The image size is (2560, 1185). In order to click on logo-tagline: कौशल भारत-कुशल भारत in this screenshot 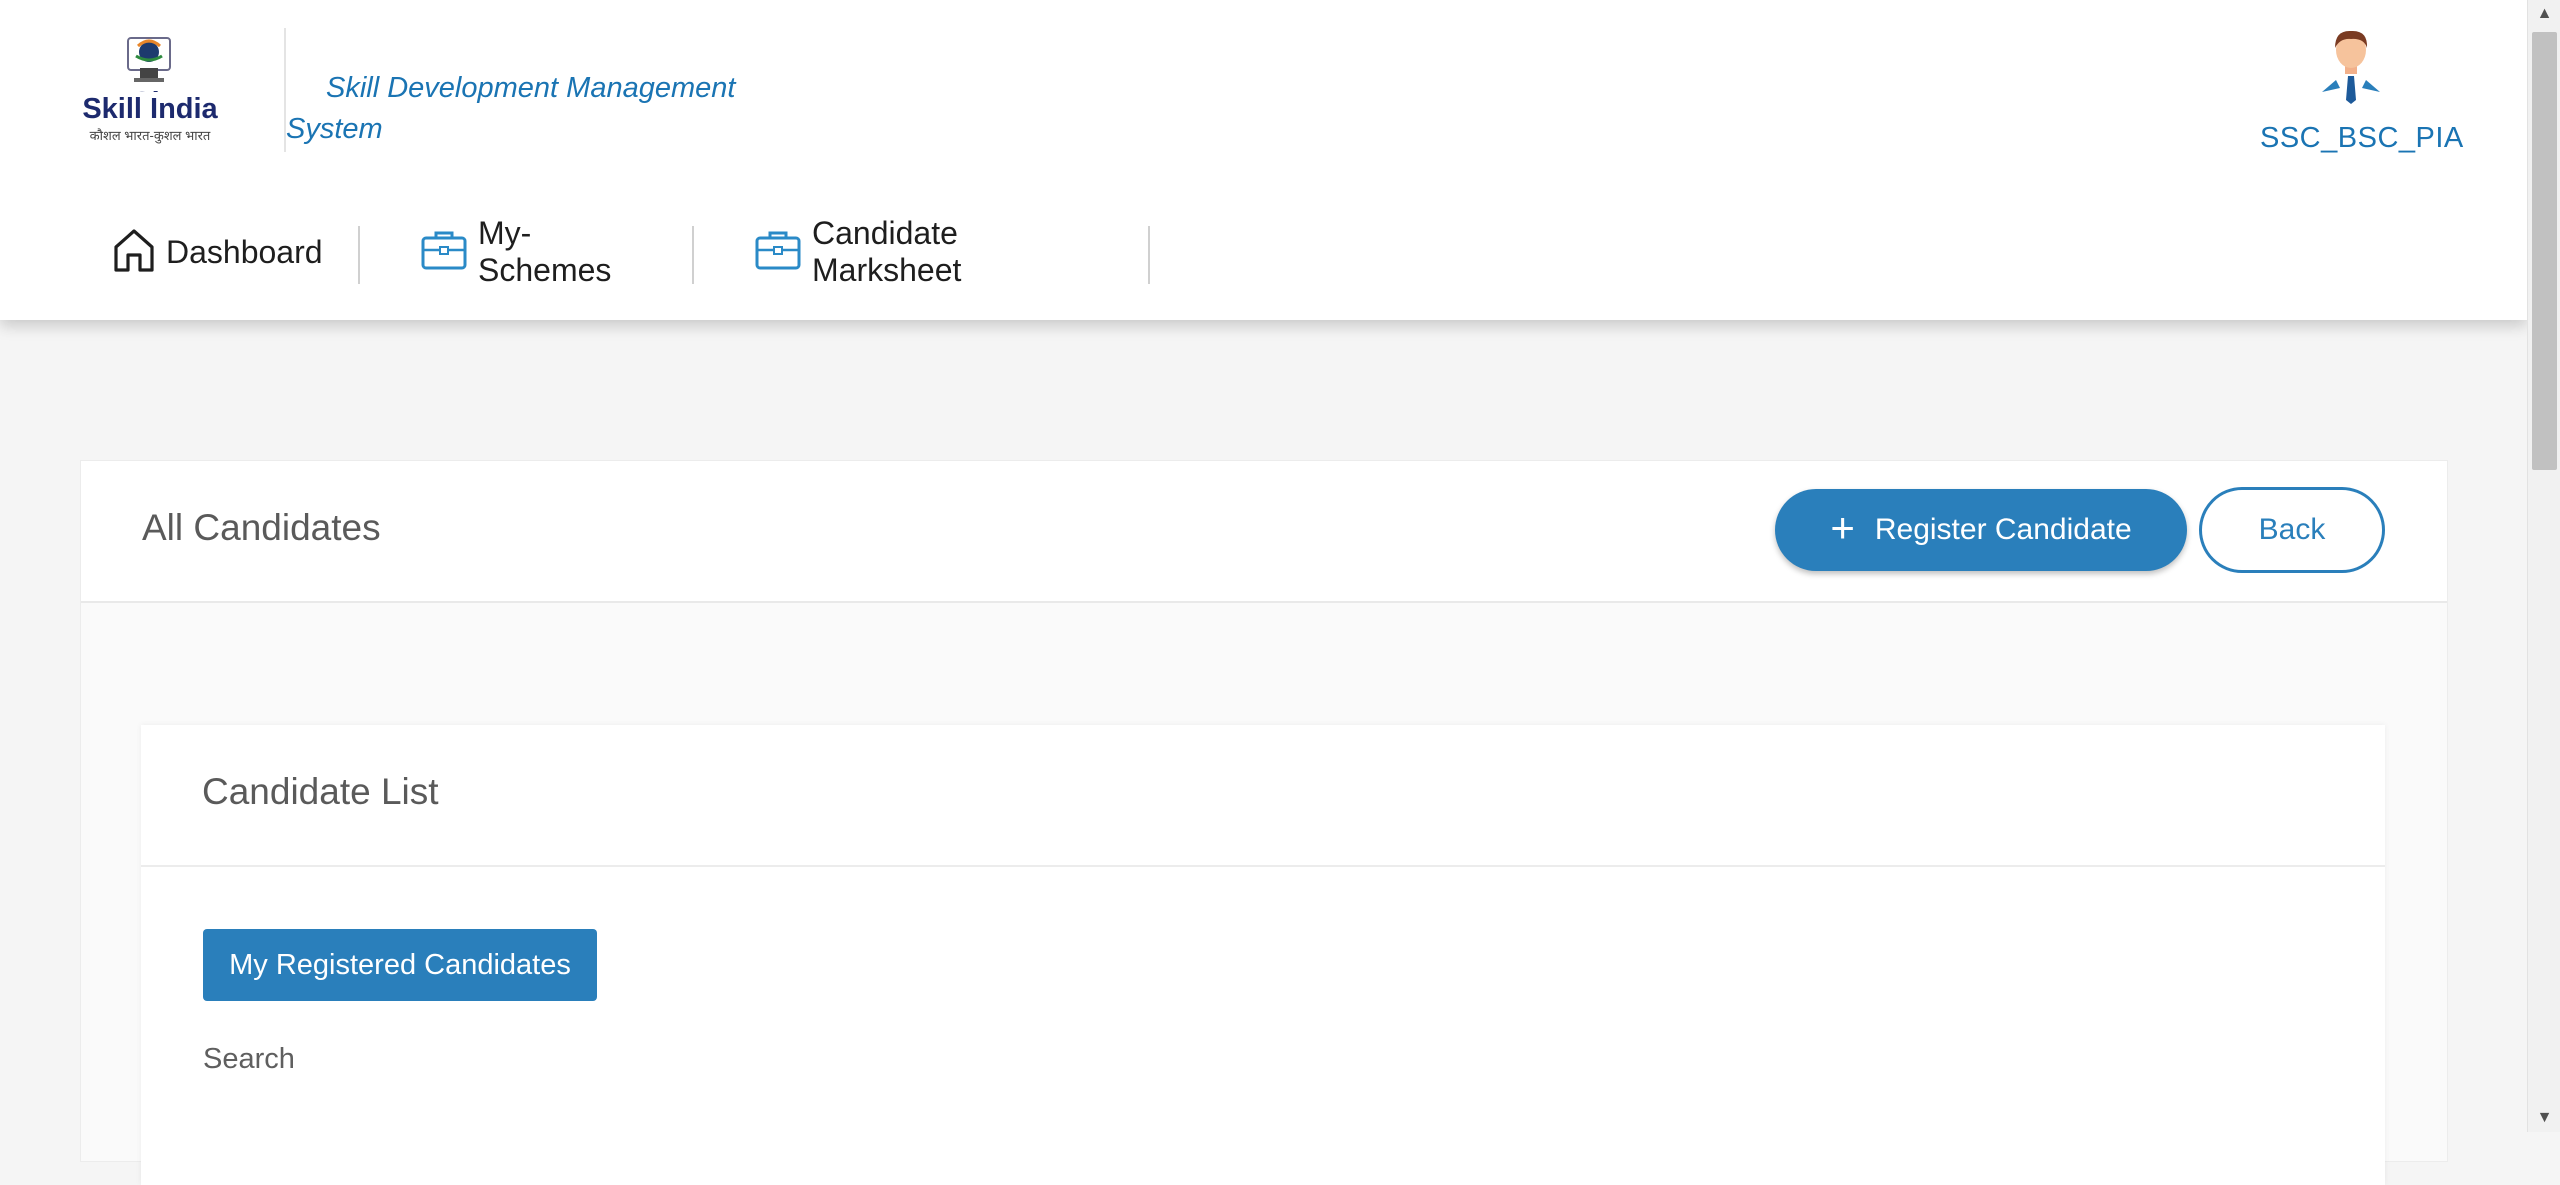, I will do `click(150, 135)`.